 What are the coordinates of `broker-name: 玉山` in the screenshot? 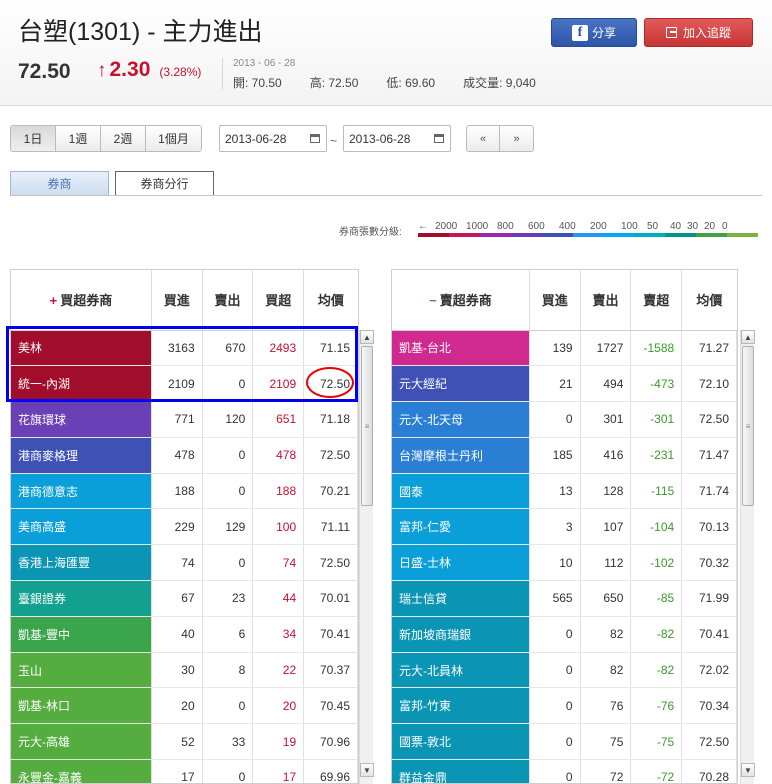 It's located at (81, 670).